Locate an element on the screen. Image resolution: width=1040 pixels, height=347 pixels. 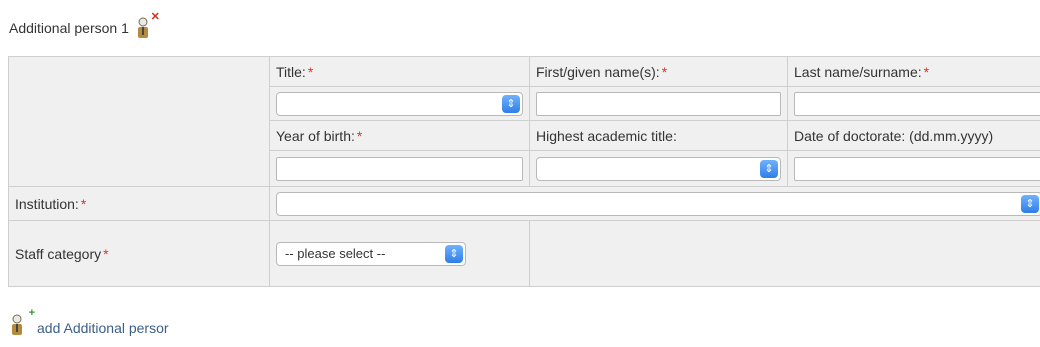
staff-category-label: Staff category * is located at coordinates (139, 253).